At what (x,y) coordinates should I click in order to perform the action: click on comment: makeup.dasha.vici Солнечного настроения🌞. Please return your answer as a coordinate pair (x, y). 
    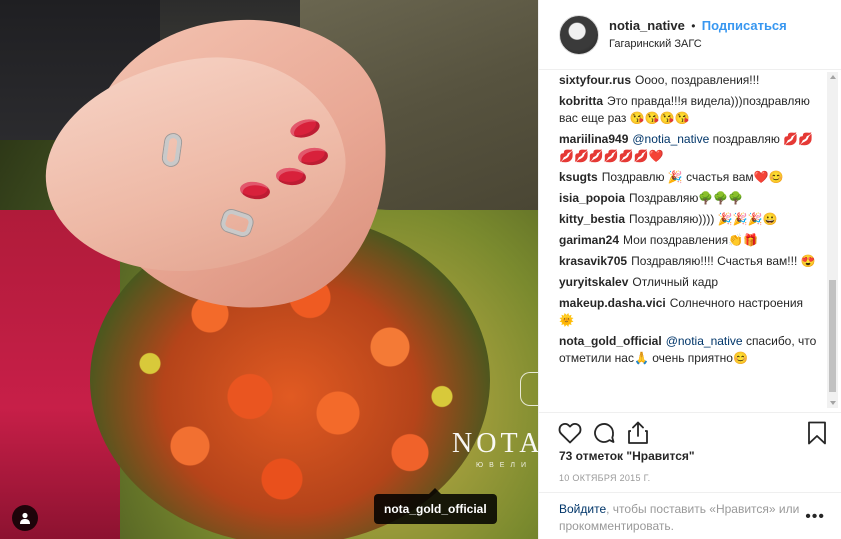
    Looking at the image, I should click on (688, 312).